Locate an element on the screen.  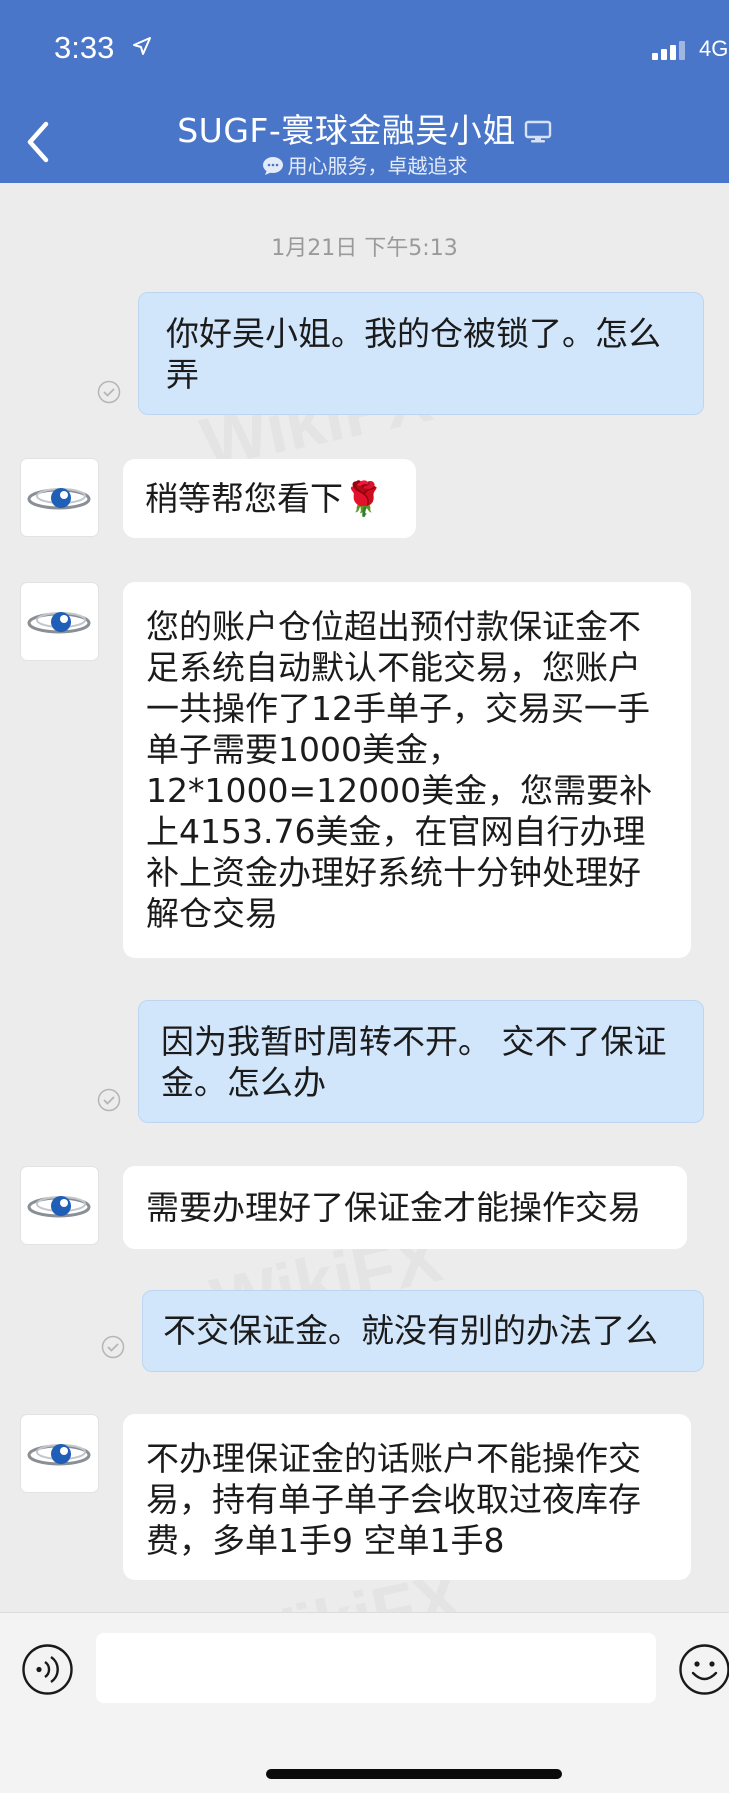
chat-title: SUGF-寰球金融吴小姐 is located at coordinates (364, 128).